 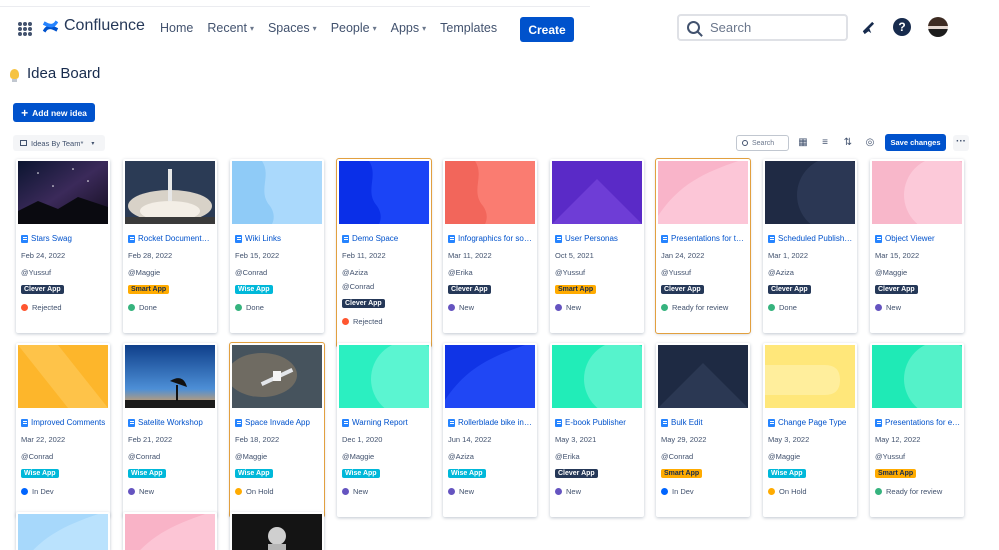 I want to click on status-badge: New, so click(x=355, y=491).